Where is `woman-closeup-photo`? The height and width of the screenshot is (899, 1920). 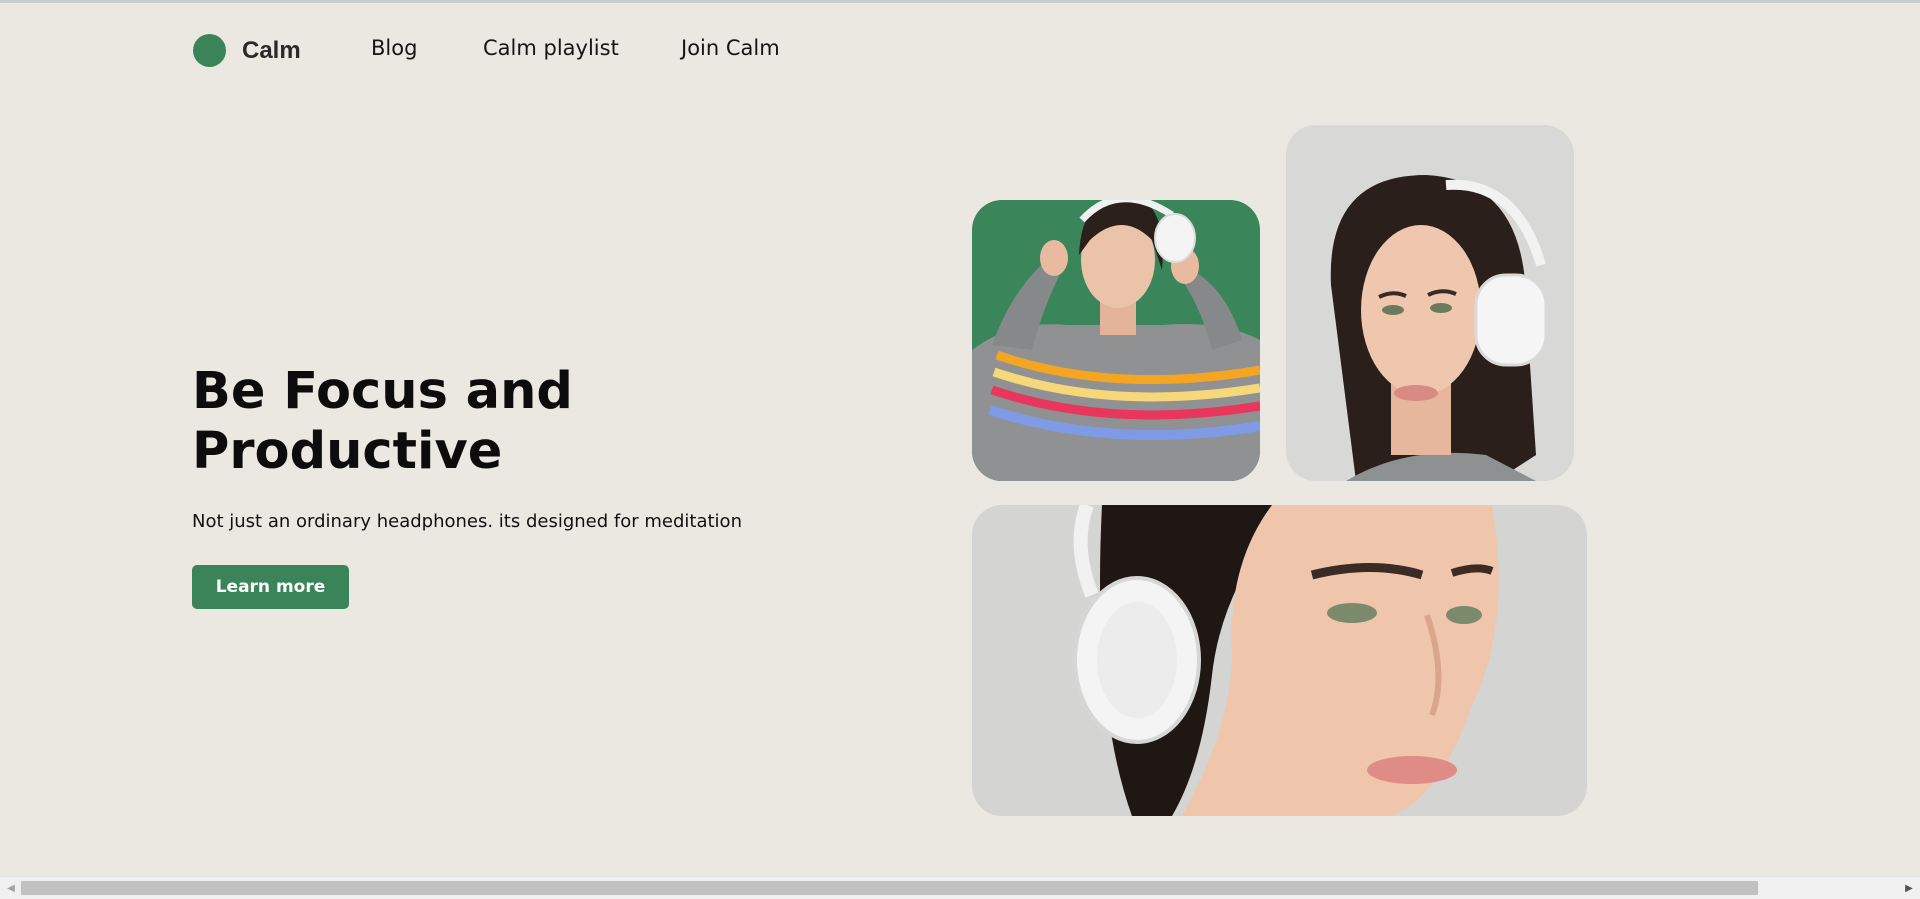
woman-closeup-photo is located at coordinates (1279, 660).